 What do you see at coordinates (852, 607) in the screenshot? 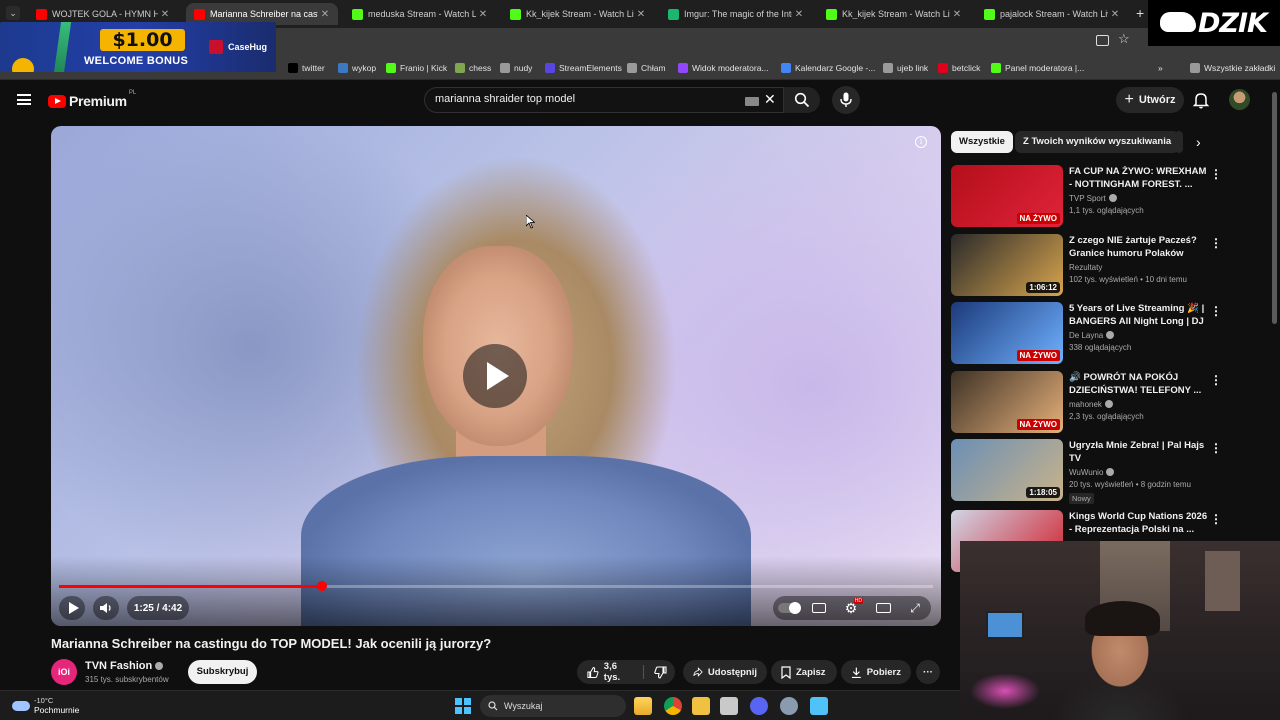
I see `settings-gear-icon: ⚙ HD` at bounding box center [852, 607].